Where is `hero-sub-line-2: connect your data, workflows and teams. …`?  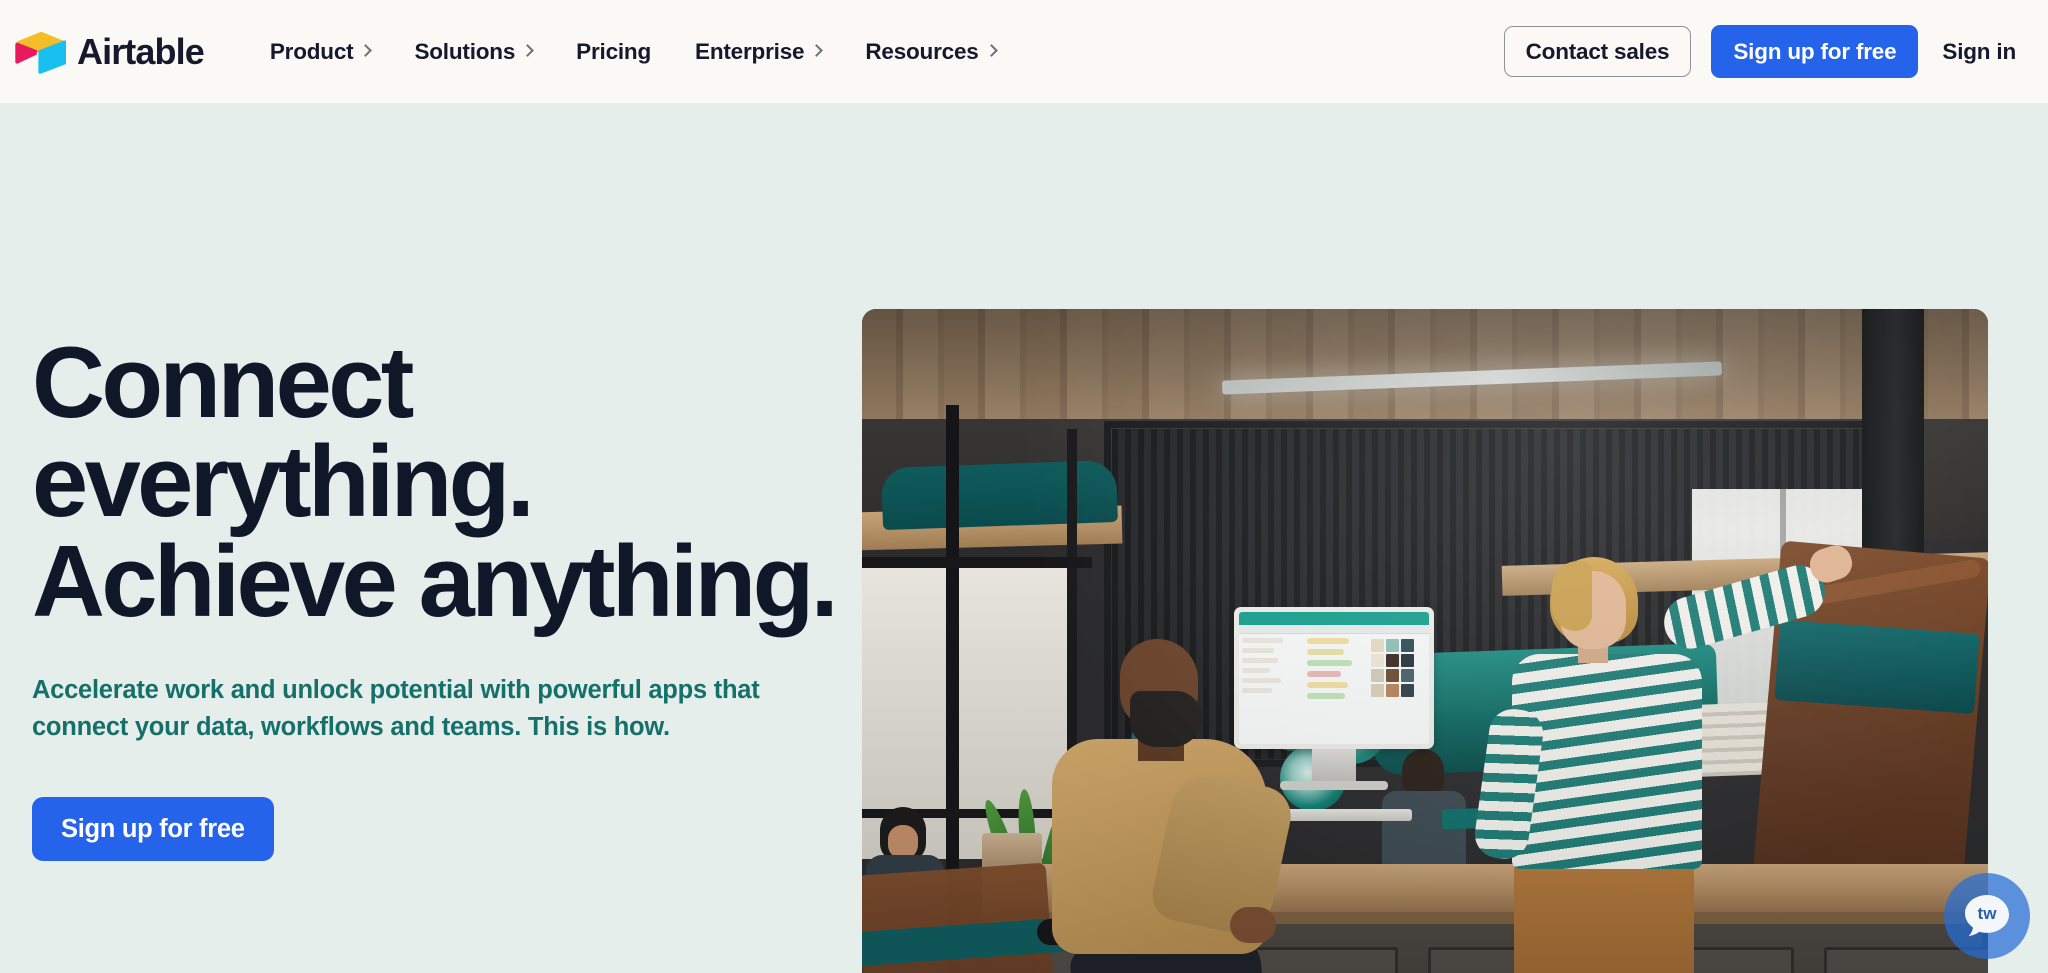 hero-sub-line-2: connect your data, workflows and teams. … is located at coordinates (351, 726).